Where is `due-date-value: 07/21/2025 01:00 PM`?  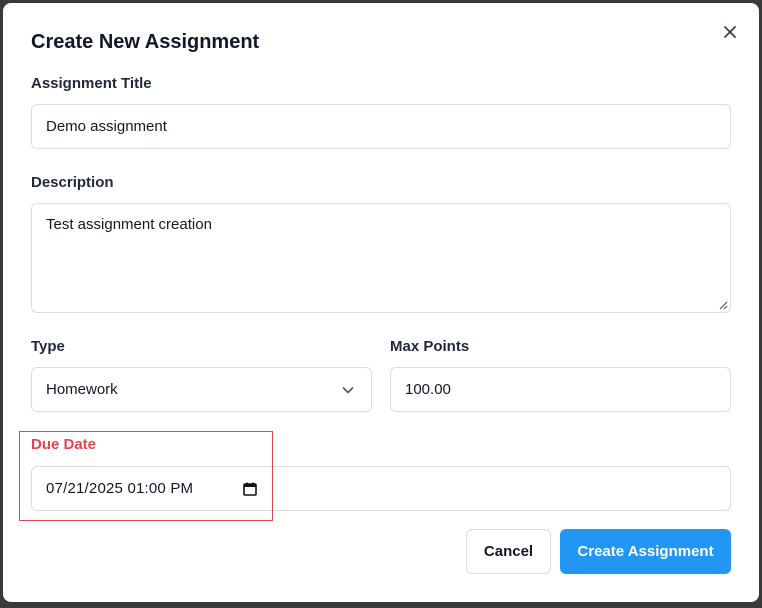
due-date-value: 07/21/2025 01:00 PM is located at coordinates (120, 488).